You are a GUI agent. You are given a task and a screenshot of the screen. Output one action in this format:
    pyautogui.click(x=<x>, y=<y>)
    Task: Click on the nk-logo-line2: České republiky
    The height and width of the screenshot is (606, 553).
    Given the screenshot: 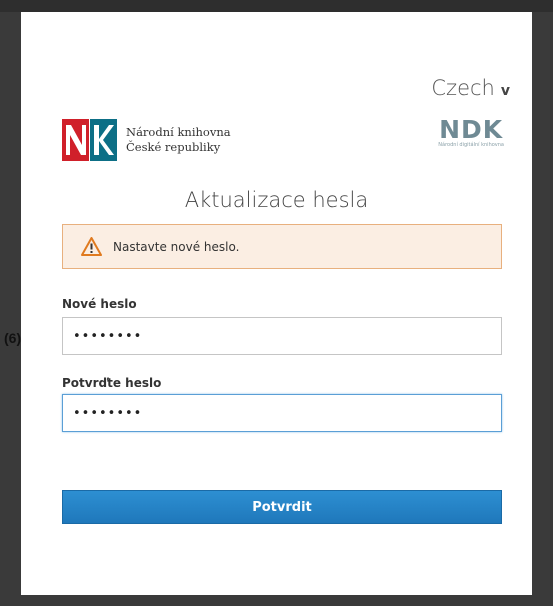 What is the action you would take?
    pyautogui.click(x=173, y=147)
    